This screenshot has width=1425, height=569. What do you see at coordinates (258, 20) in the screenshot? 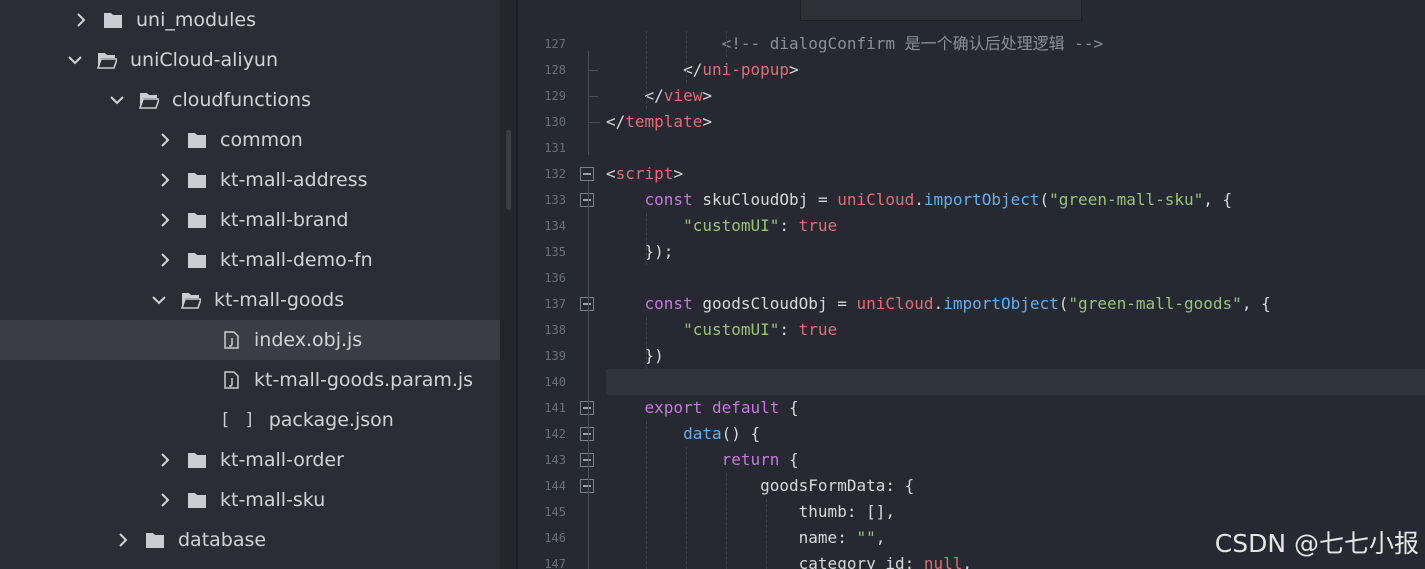
I see `folder-item: uni_modules` at bounding box center [258, 20].